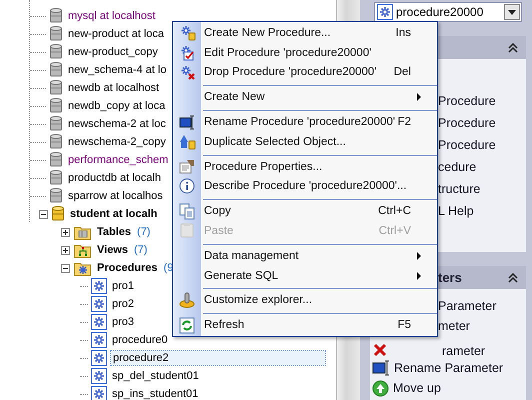 The image size is (532, 400). I want to click on procedure-item: sp_ins_student01, so click(155, 393).